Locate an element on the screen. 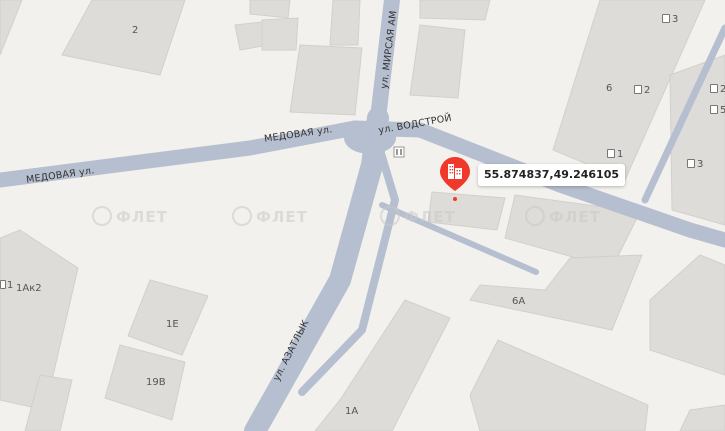  location-pin-icon is located at coordinates (455, 179).